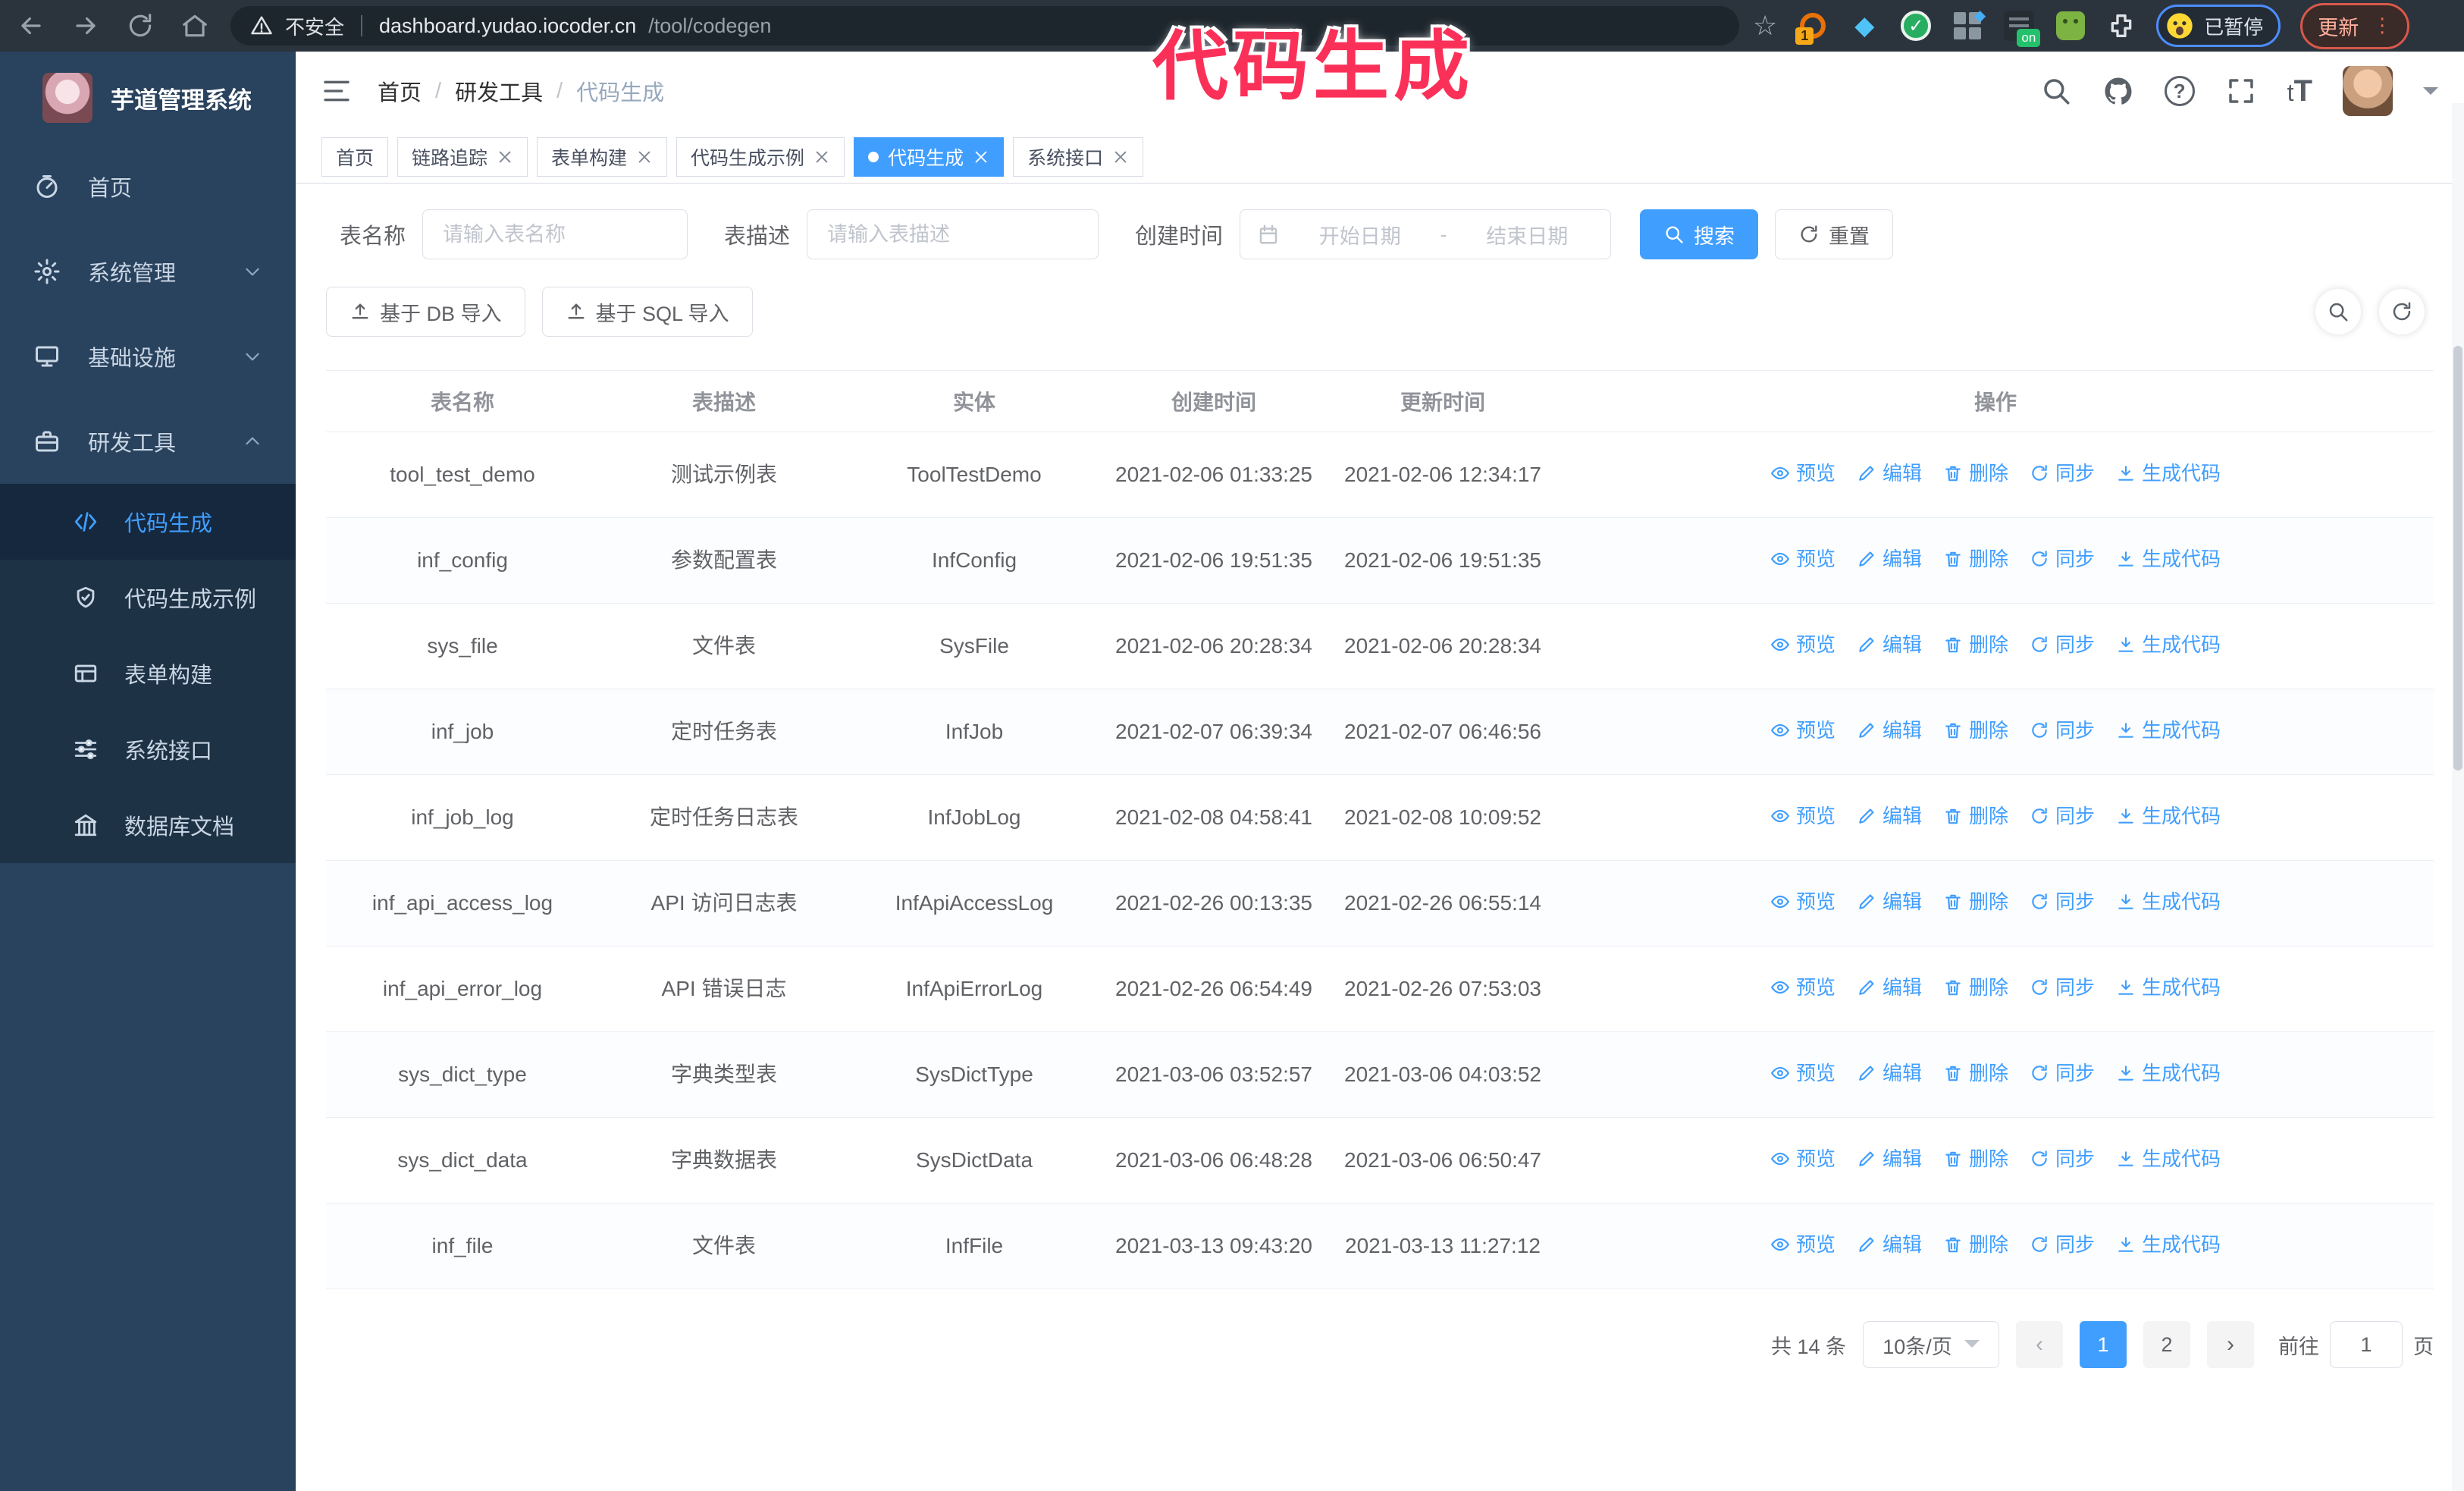  I want to click on scrollbar-thumb, so click(2458, 558).